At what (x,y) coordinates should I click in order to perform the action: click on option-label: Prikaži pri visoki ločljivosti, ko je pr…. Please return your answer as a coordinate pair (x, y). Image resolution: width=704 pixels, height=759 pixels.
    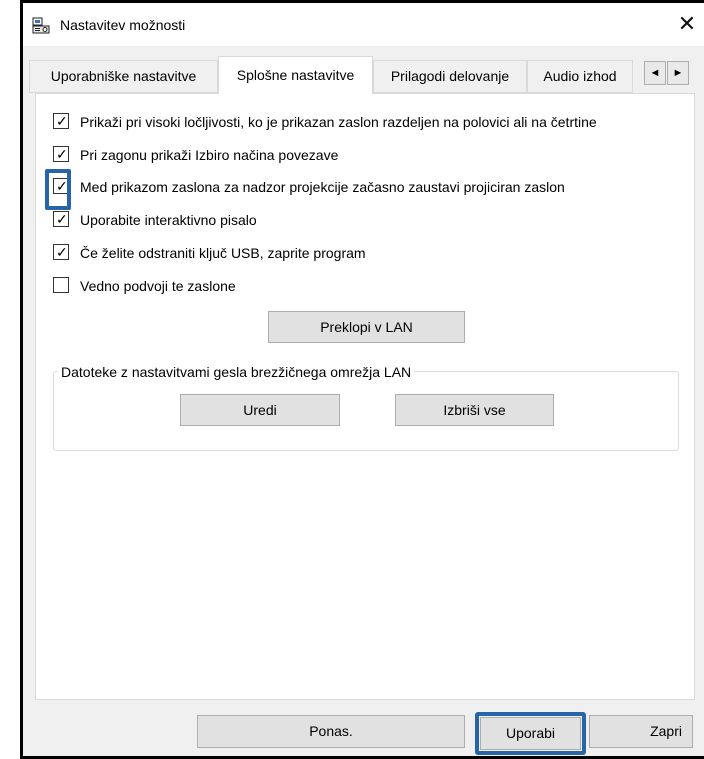
    Looking at the image, I should click on (338, 122).